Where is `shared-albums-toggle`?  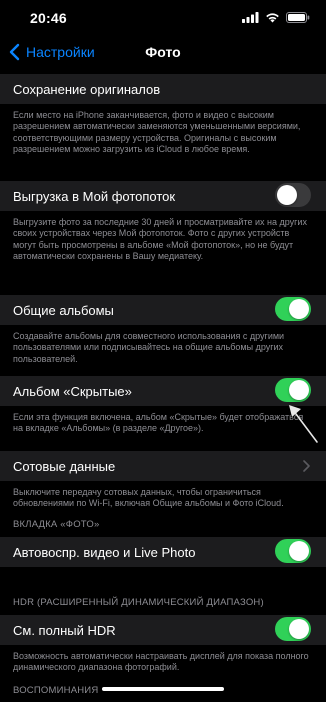
shared-albums-toggle is located at coordinates (293, 309).